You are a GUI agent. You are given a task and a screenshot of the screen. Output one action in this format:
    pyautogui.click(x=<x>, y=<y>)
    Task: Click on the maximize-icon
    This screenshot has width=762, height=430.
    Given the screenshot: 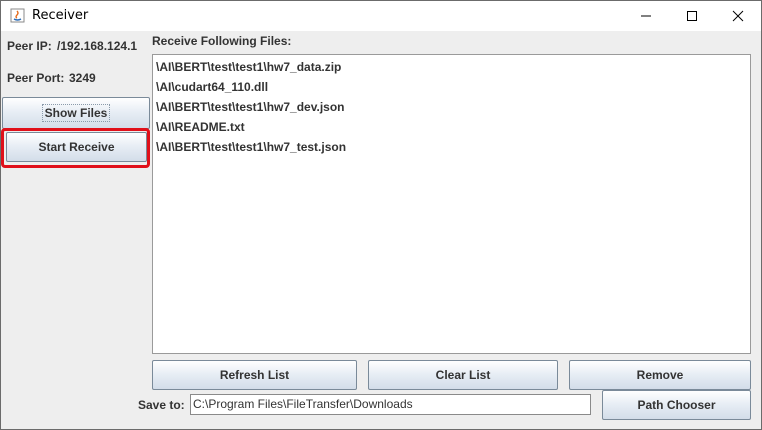 What is the action you would take?
    pyautogui.click(x=692, y=16)
    